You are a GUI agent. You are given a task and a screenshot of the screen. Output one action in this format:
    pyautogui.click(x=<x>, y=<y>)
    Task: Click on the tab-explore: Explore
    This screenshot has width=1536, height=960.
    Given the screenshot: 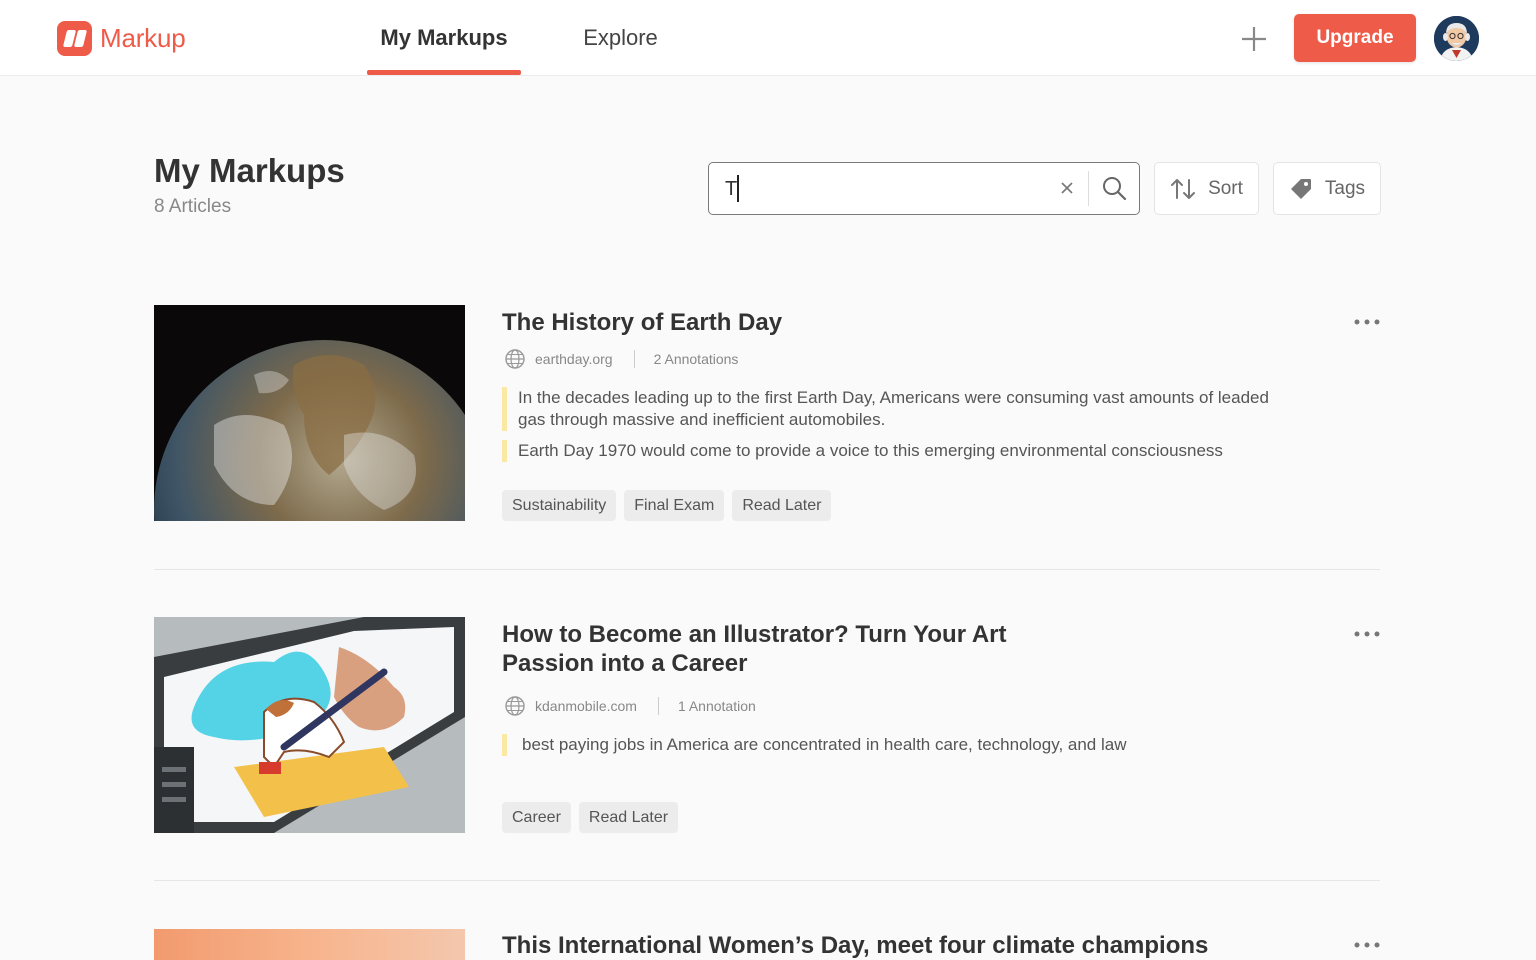 What is the action you would take?
    pyautogui.click(x=620, y=38)
    